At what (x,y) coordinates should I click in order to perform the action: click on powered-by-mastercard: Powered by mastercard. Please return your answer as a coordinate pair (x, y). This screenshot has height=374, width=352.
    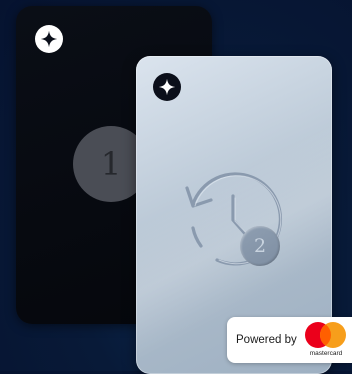
    Looking at the image, I should click on (289, 340).